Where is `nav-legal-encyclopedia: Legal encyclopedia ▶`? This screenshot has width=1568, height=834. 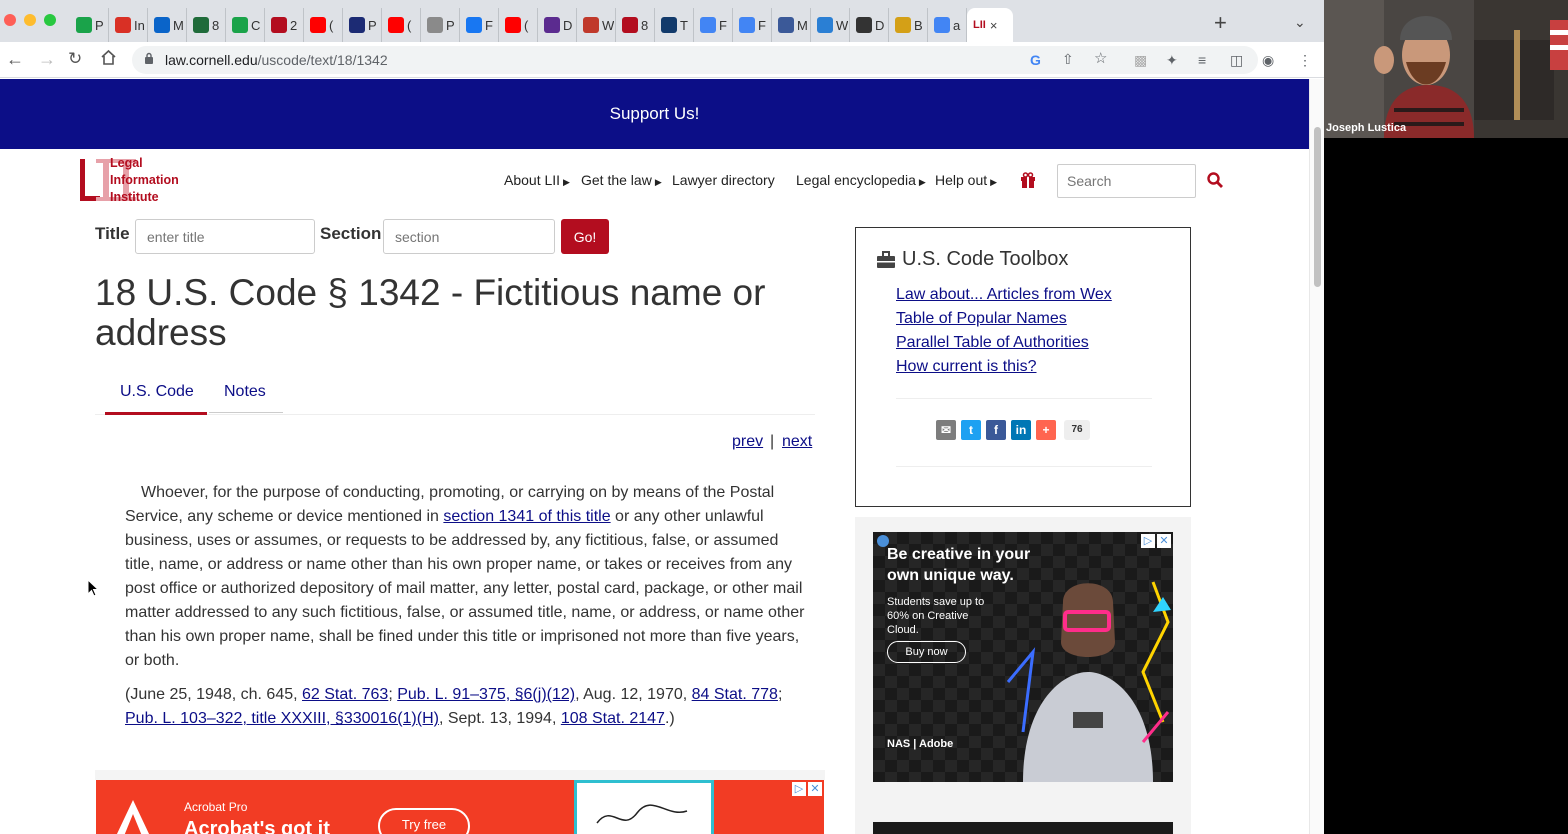 nav-legal-encyclopedia: Legal encyclopedia ▶ is located at coordinates (861, 180).